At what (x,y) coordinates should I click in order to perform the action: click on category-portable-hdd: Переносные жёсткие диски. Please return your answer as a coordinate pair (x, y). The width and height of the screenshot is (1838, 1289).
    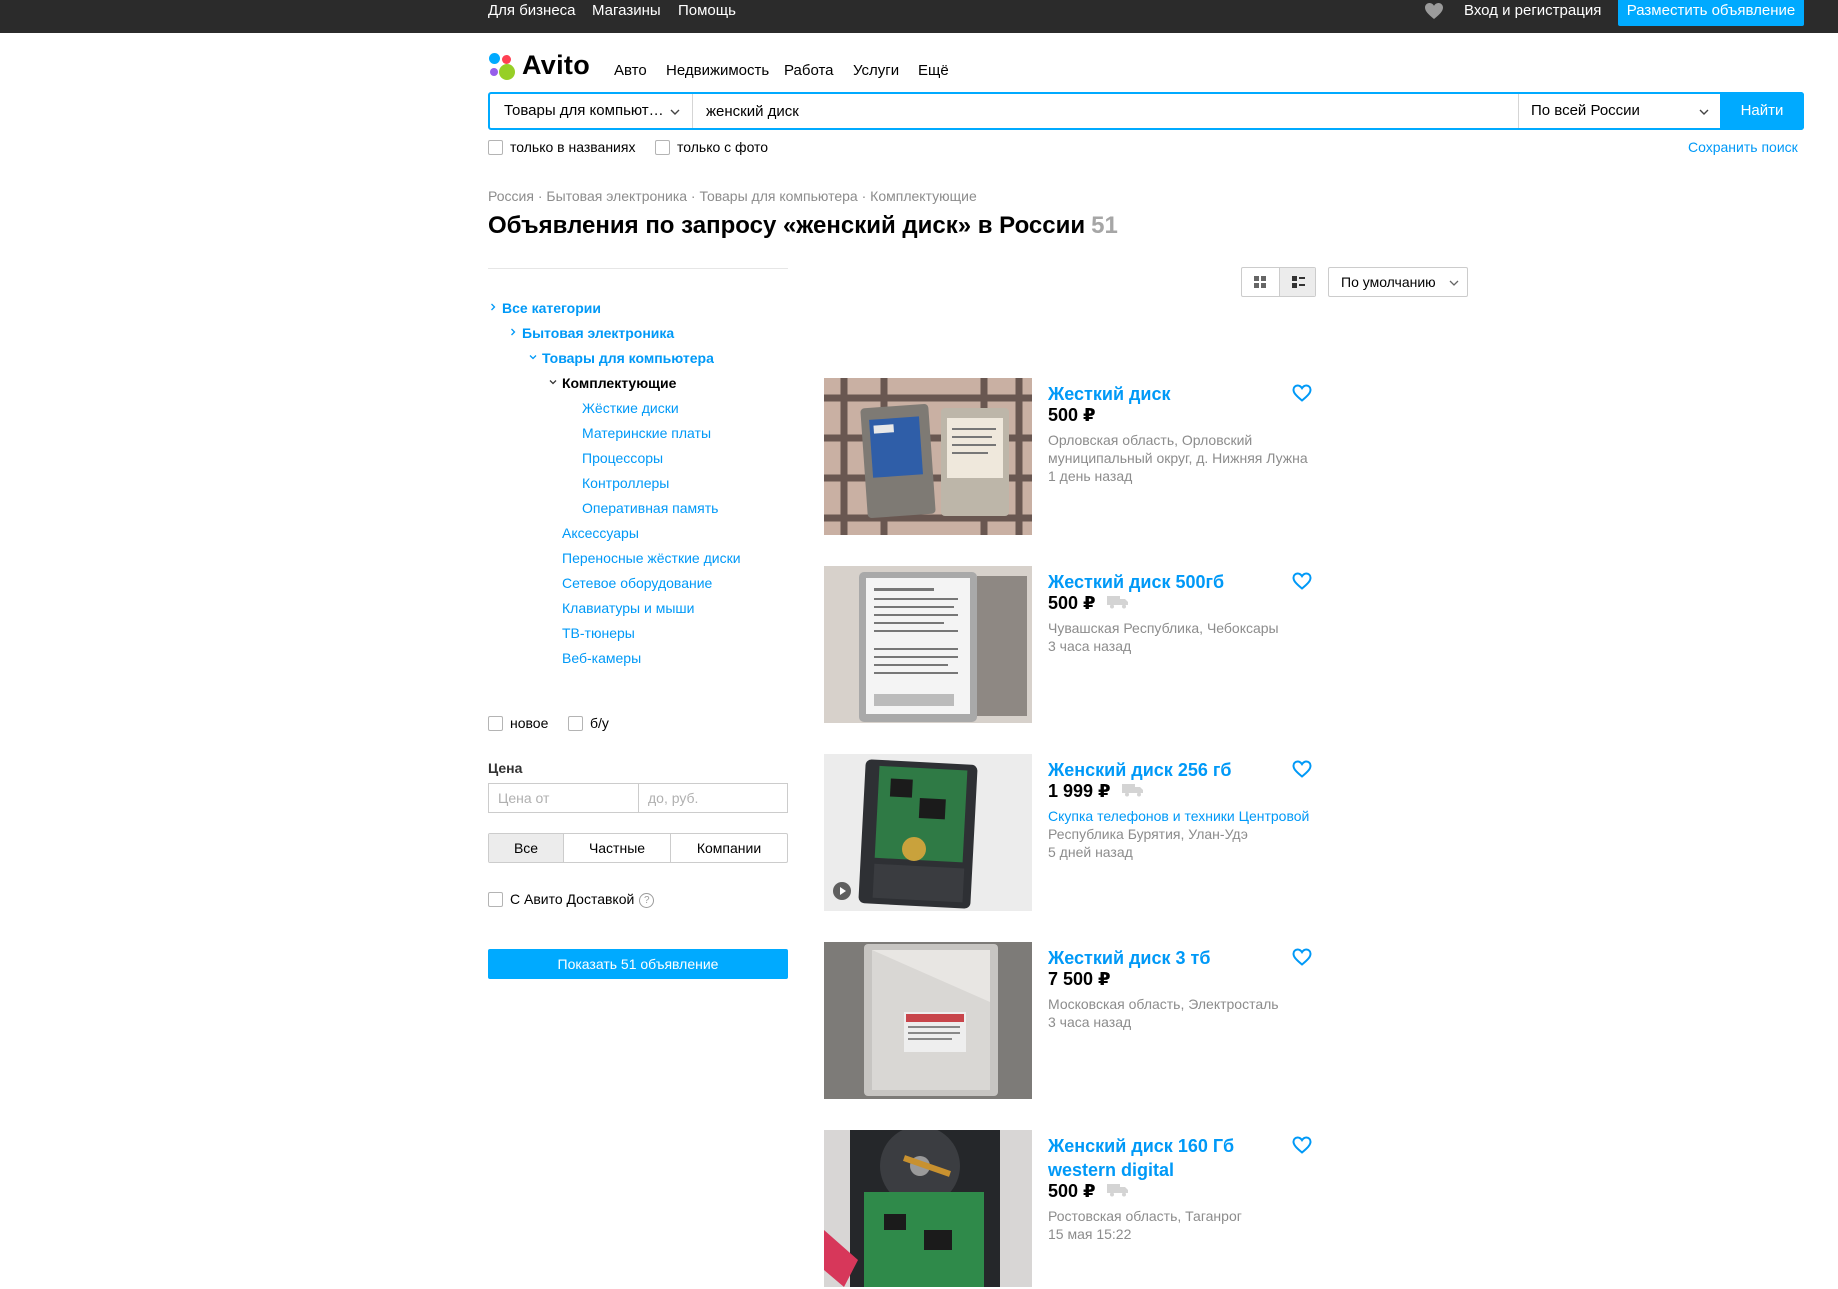
    Looking at the image, I should click on (651, 558).